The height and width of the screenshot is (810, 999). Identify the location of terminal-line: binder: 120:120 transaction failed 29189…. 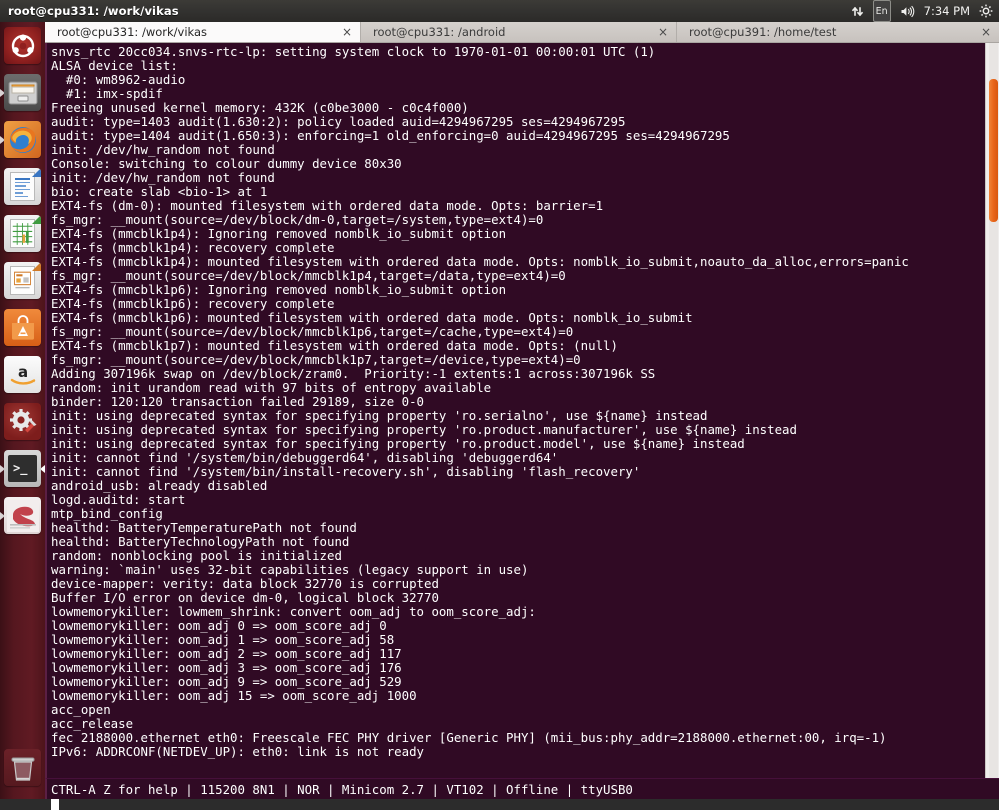
(516, 402).